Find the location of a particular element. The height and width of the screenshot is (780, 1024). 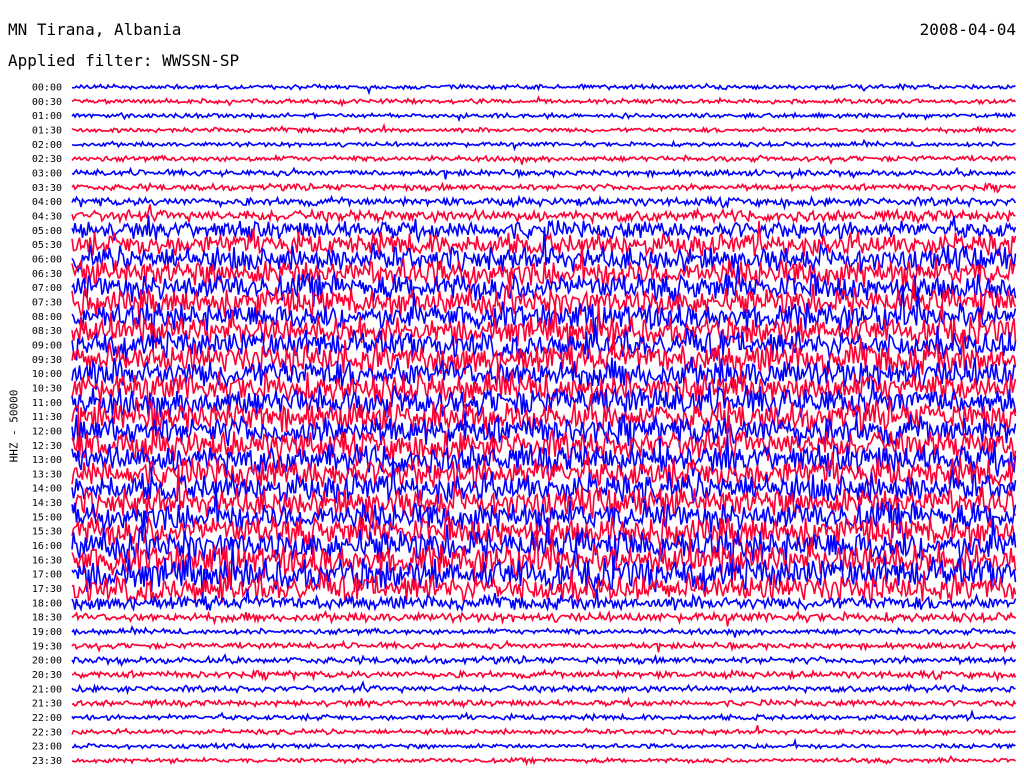

row-time-label: 13:00 is located at coordinates (47, 460).